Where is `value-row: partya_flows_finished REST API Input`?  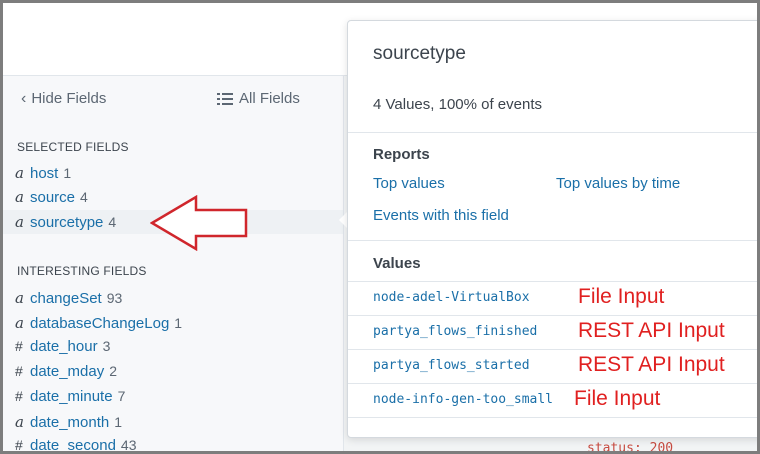
value-row: partya_flows_finished REST API Input is located at coordinates (552, 332).